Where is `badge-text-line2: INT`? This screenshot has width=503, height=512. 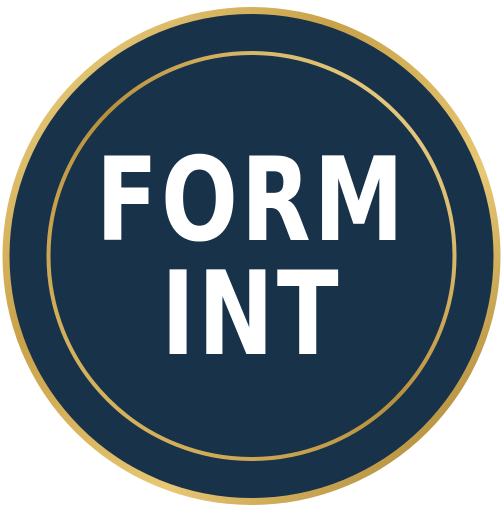 badge-text-line2: INT is located at coordinates (251, 314).